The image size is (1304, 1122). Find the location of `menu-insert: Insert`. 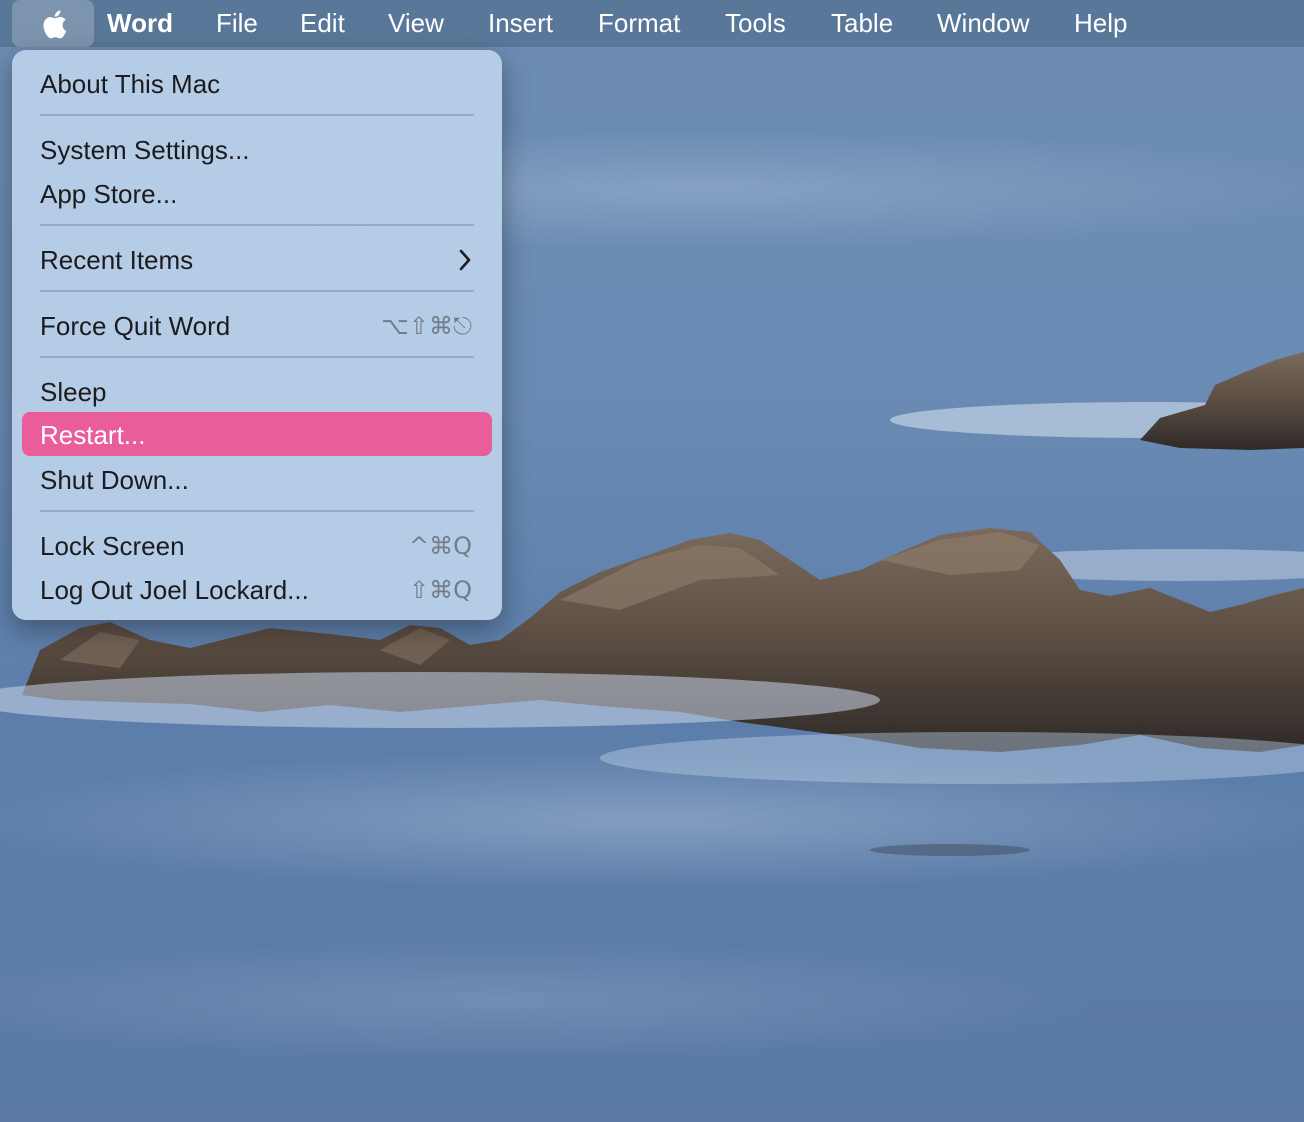

menu-insert: Insert is located at coordinates (520, 23).